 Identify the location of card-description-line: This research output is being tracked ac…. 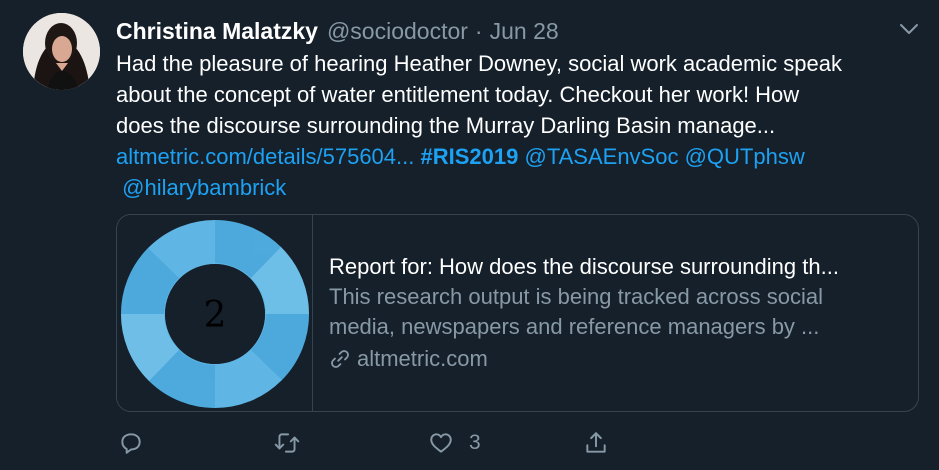
(576, 296).